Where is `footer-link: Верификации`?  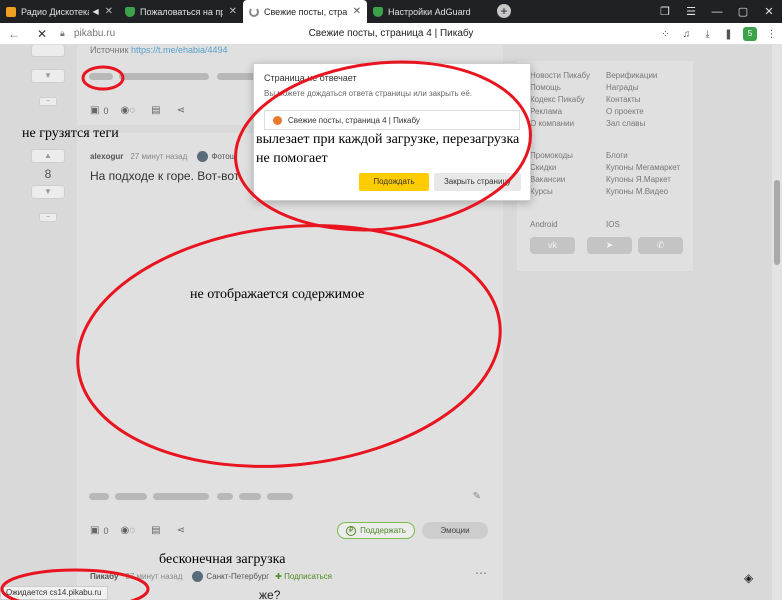
footer-link: Верификации is located at coordinates (631, 75).